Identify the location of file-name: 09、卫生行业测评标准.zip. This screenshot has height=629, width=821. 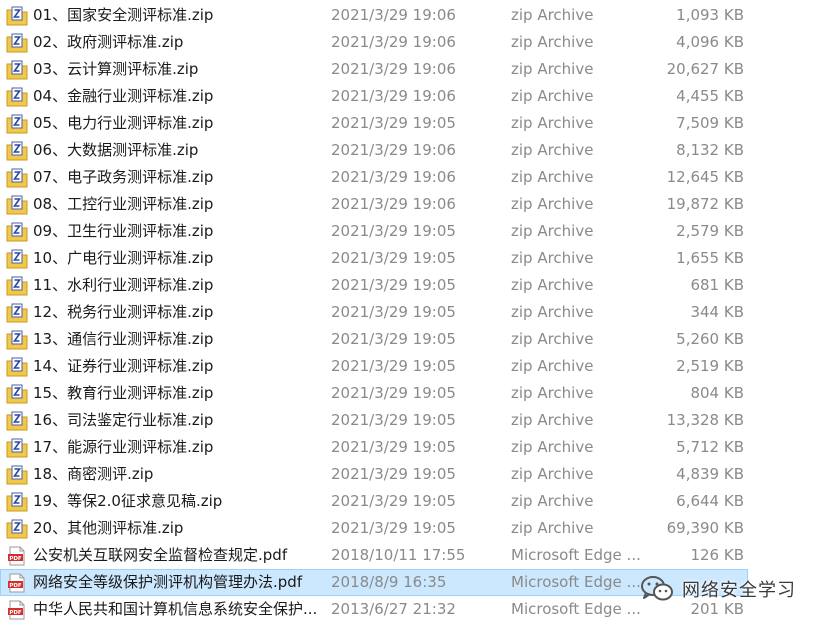
(123, 231).